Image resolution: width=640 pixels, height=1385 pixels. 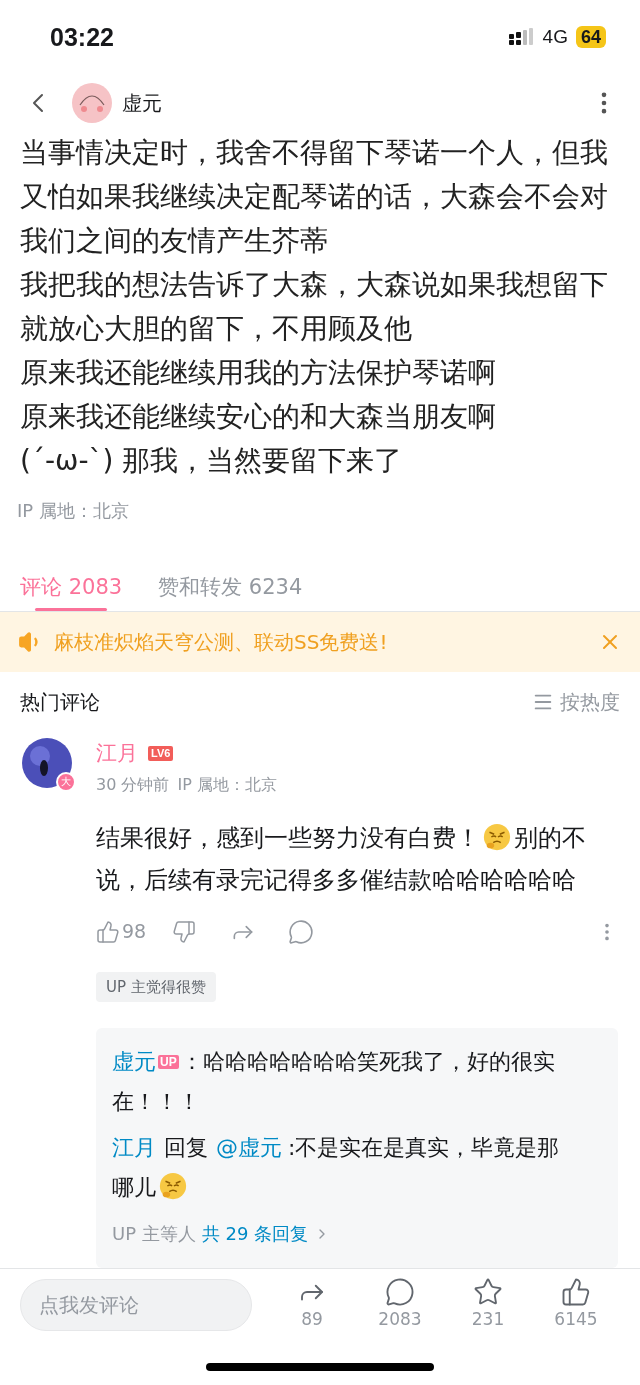 I want to click on view-replies-link: 共 29 条回复, so click(x=255, y=1234).